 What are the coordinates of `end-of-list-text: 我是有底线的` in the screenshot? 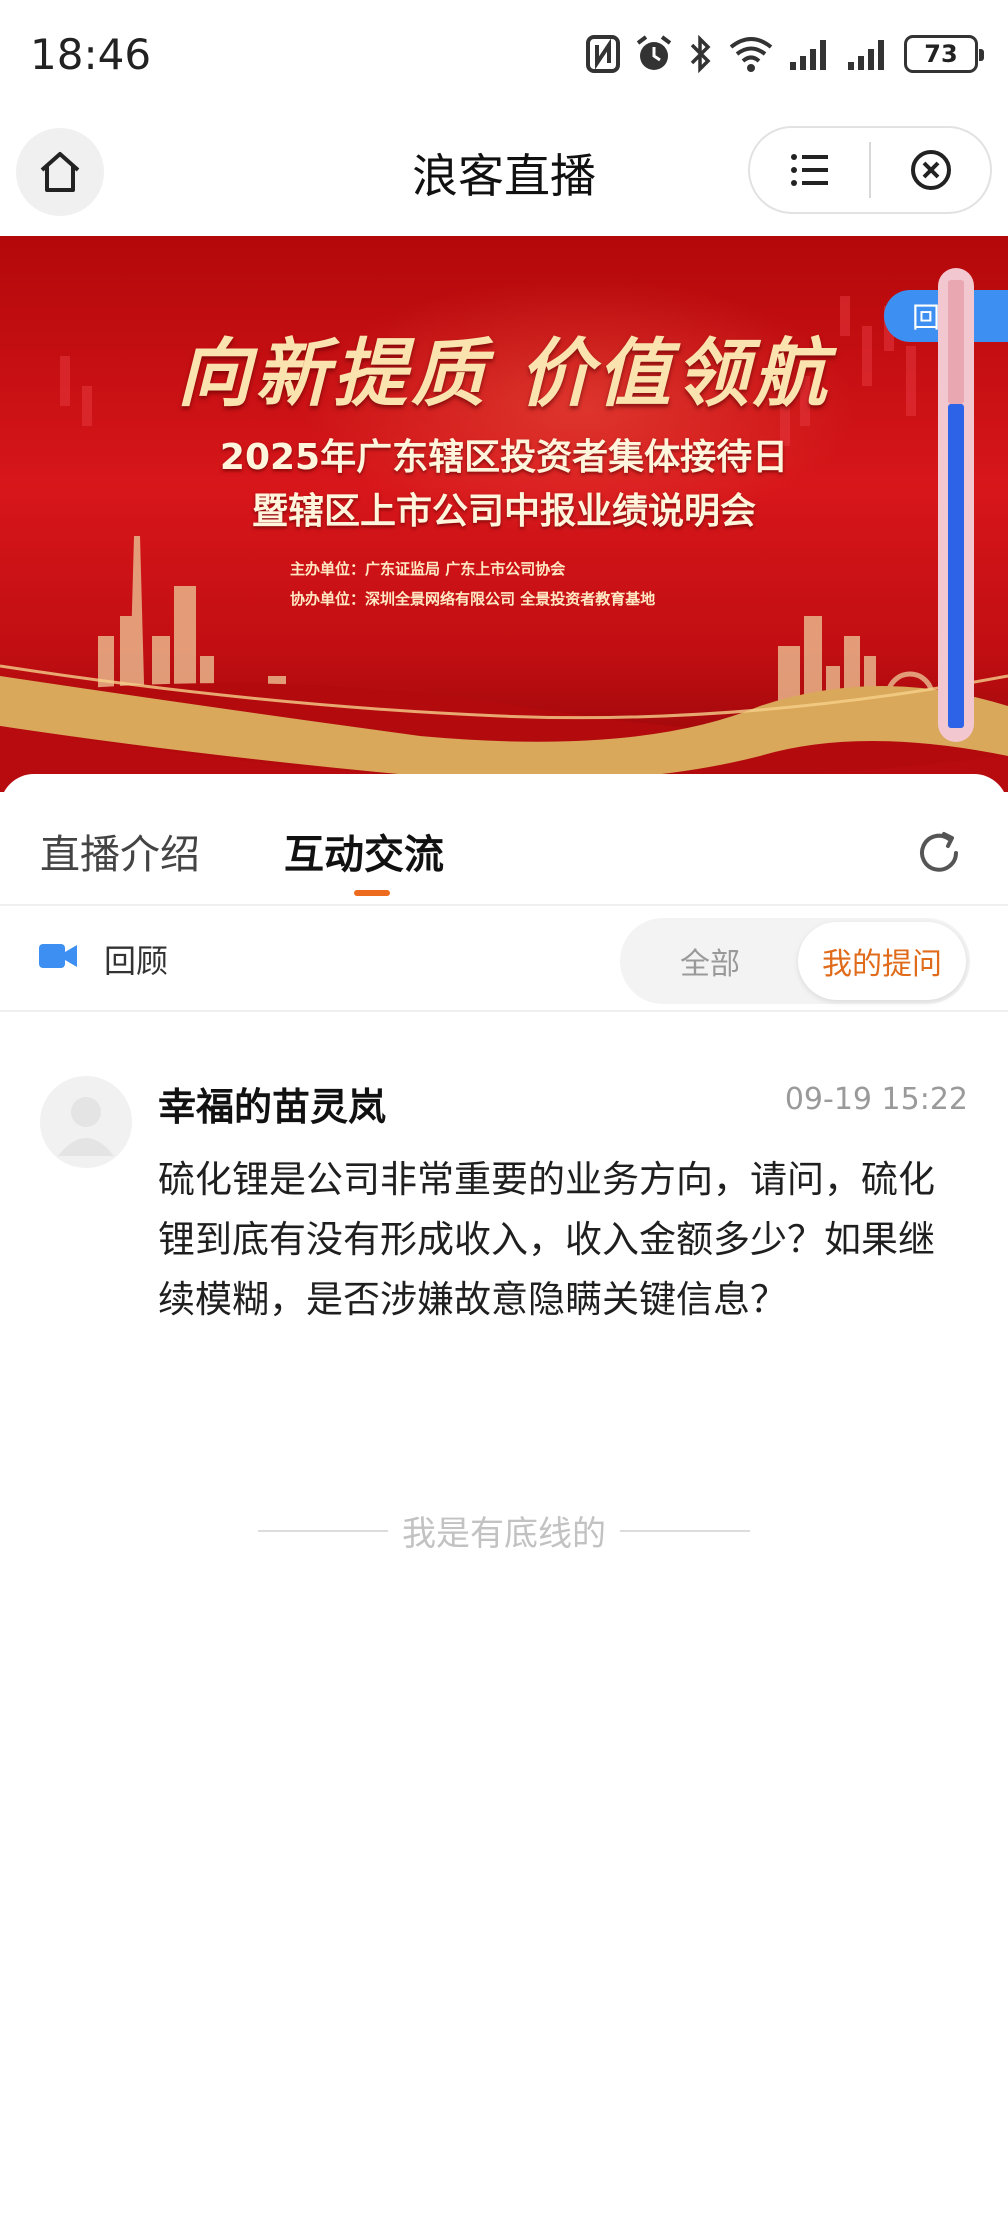 It's located at (504, 1534).